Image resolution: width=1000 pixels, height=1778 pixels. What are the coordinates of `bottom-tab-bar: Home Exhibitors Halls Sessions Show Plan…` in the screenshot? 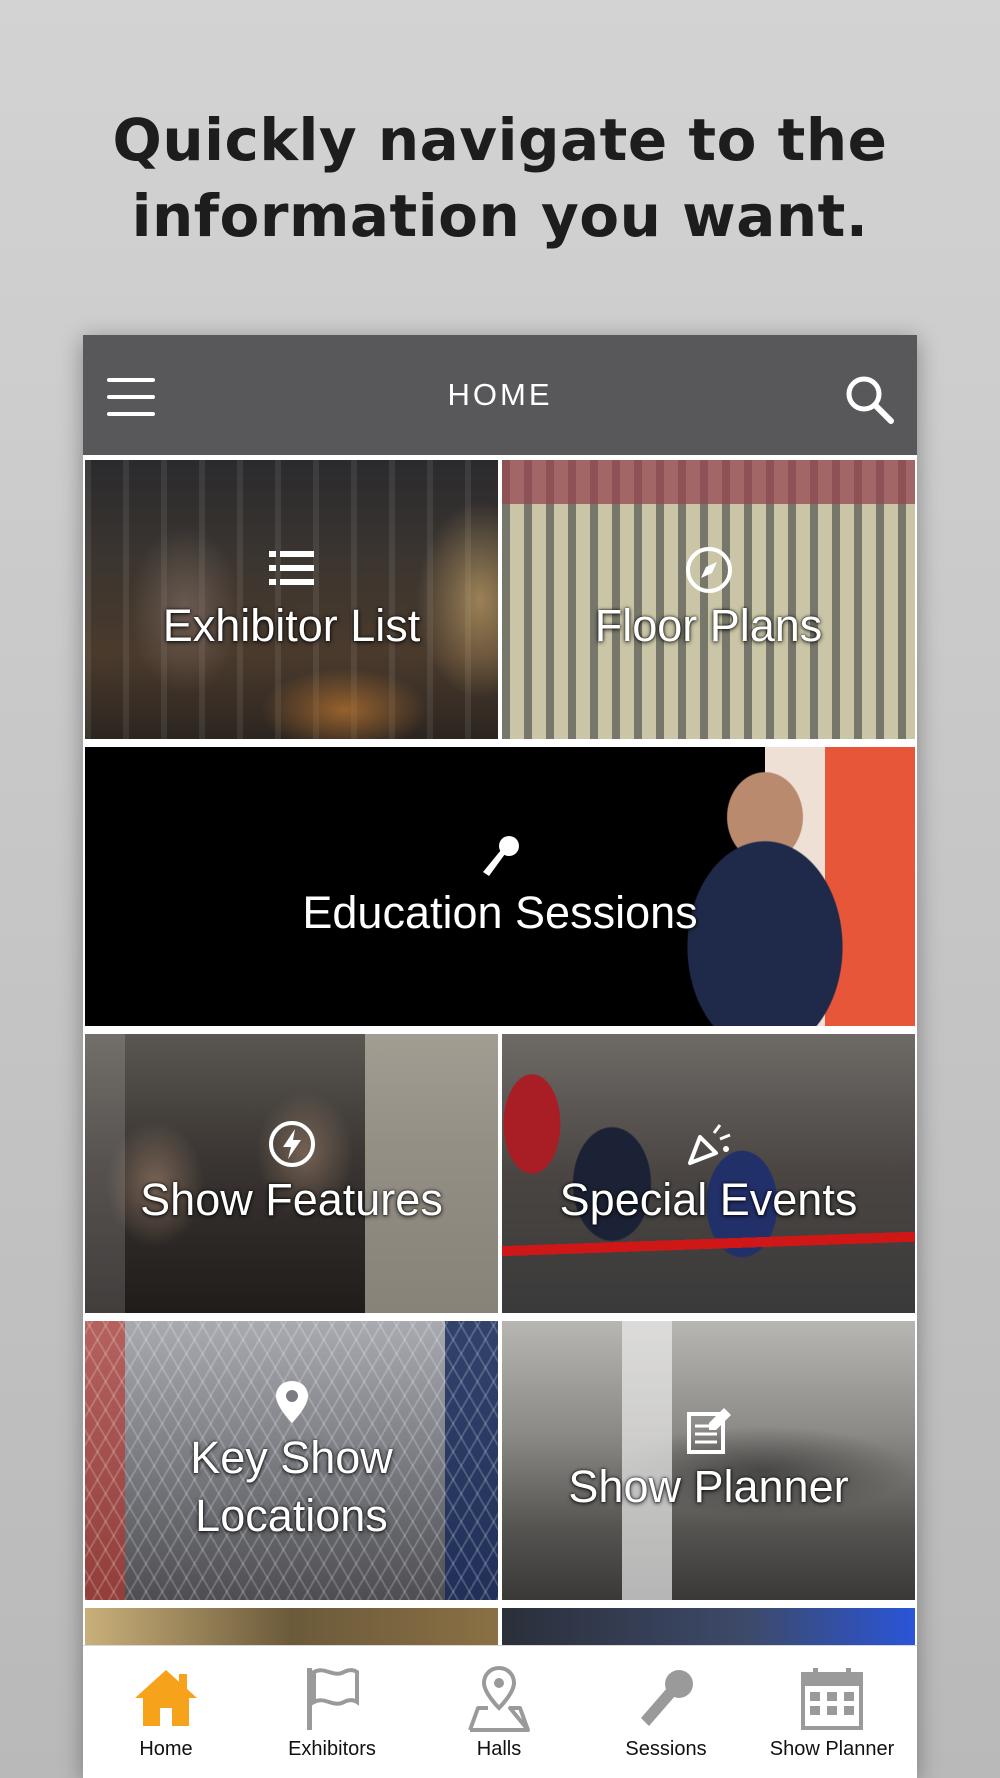 It's located at (500, 1711).